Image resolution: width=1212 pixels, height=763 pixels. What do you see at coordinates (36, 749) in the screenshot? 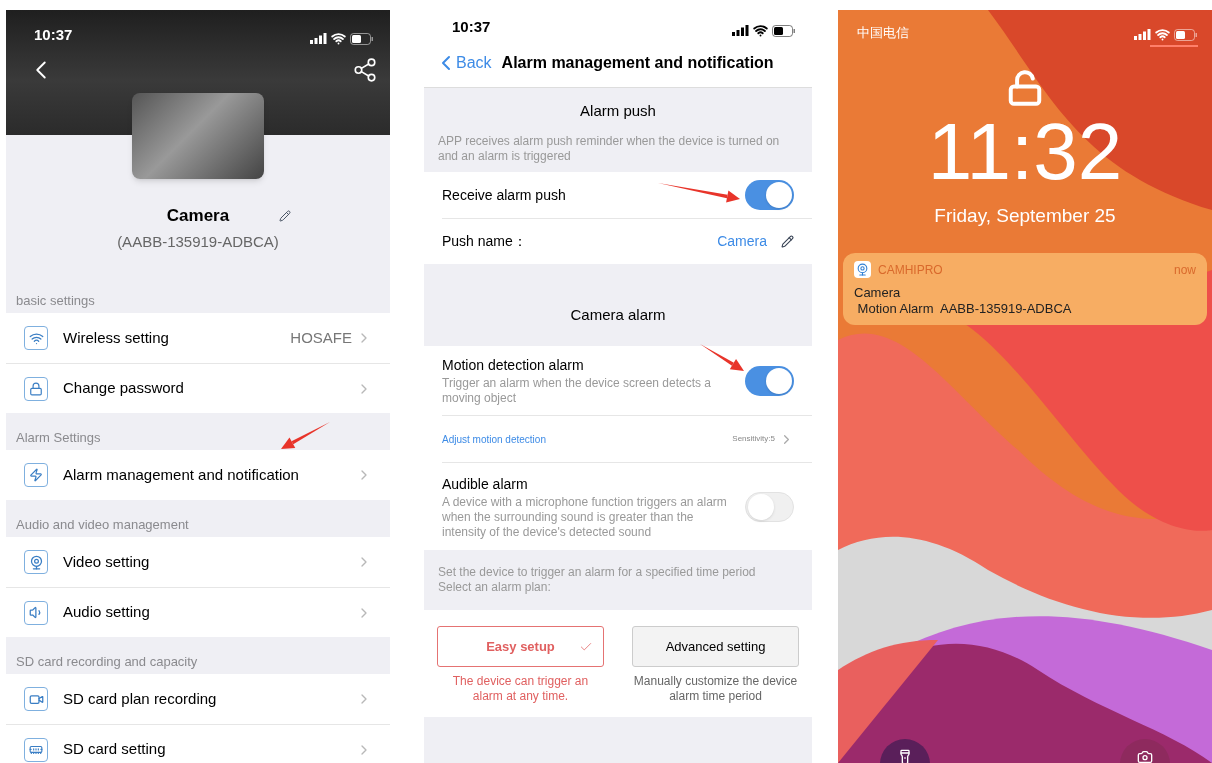
I see `sd-card-icon` at bounding box center [36, 749].